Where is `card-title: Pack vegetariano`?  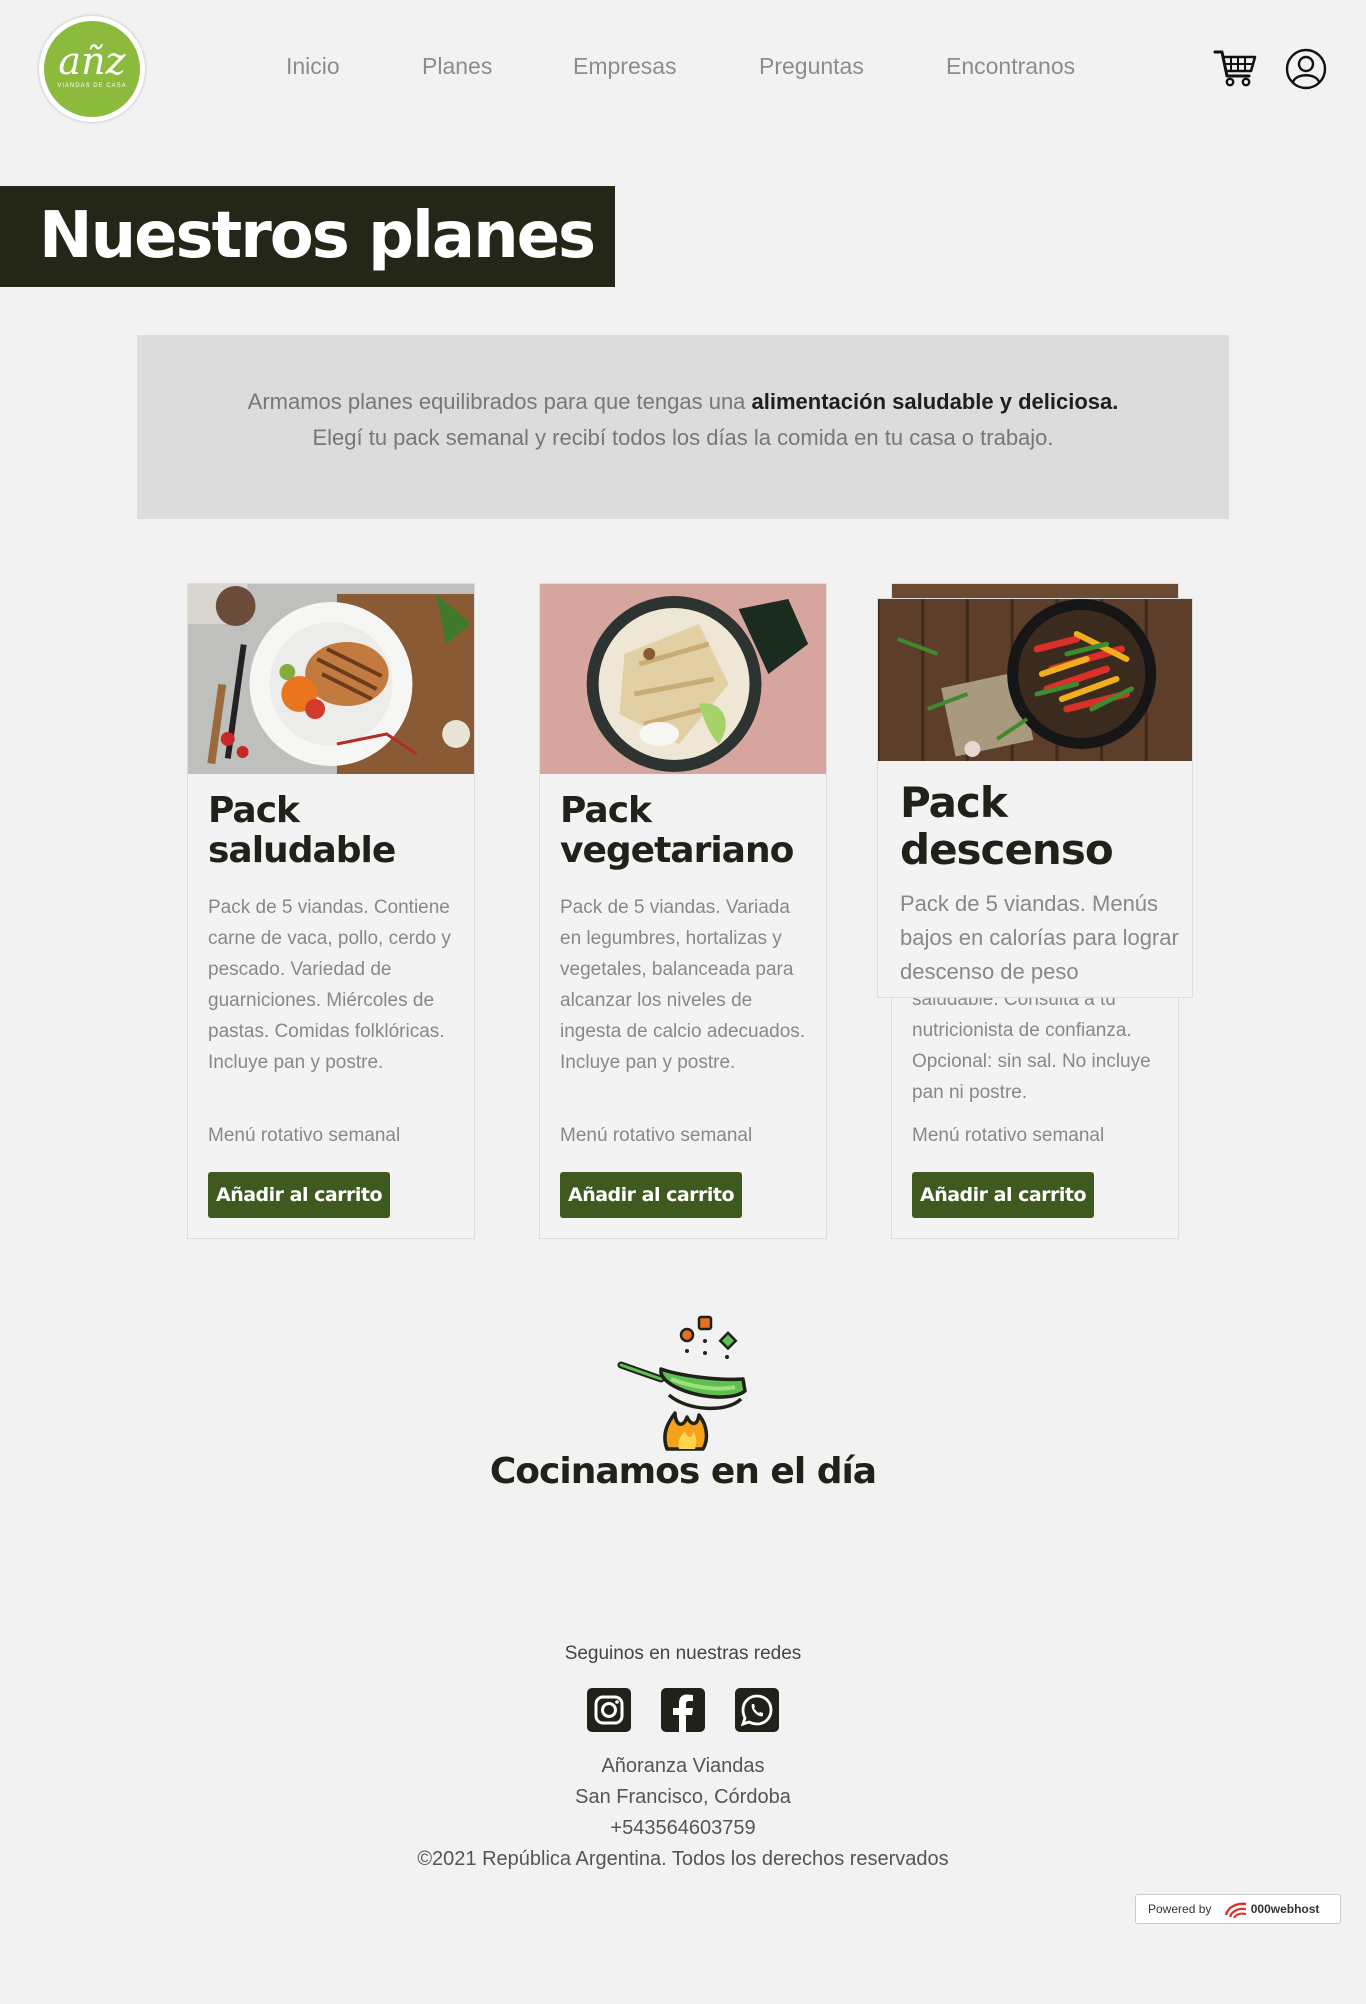
card-title: Pack vegetariano is located at coordinates (677, 830).